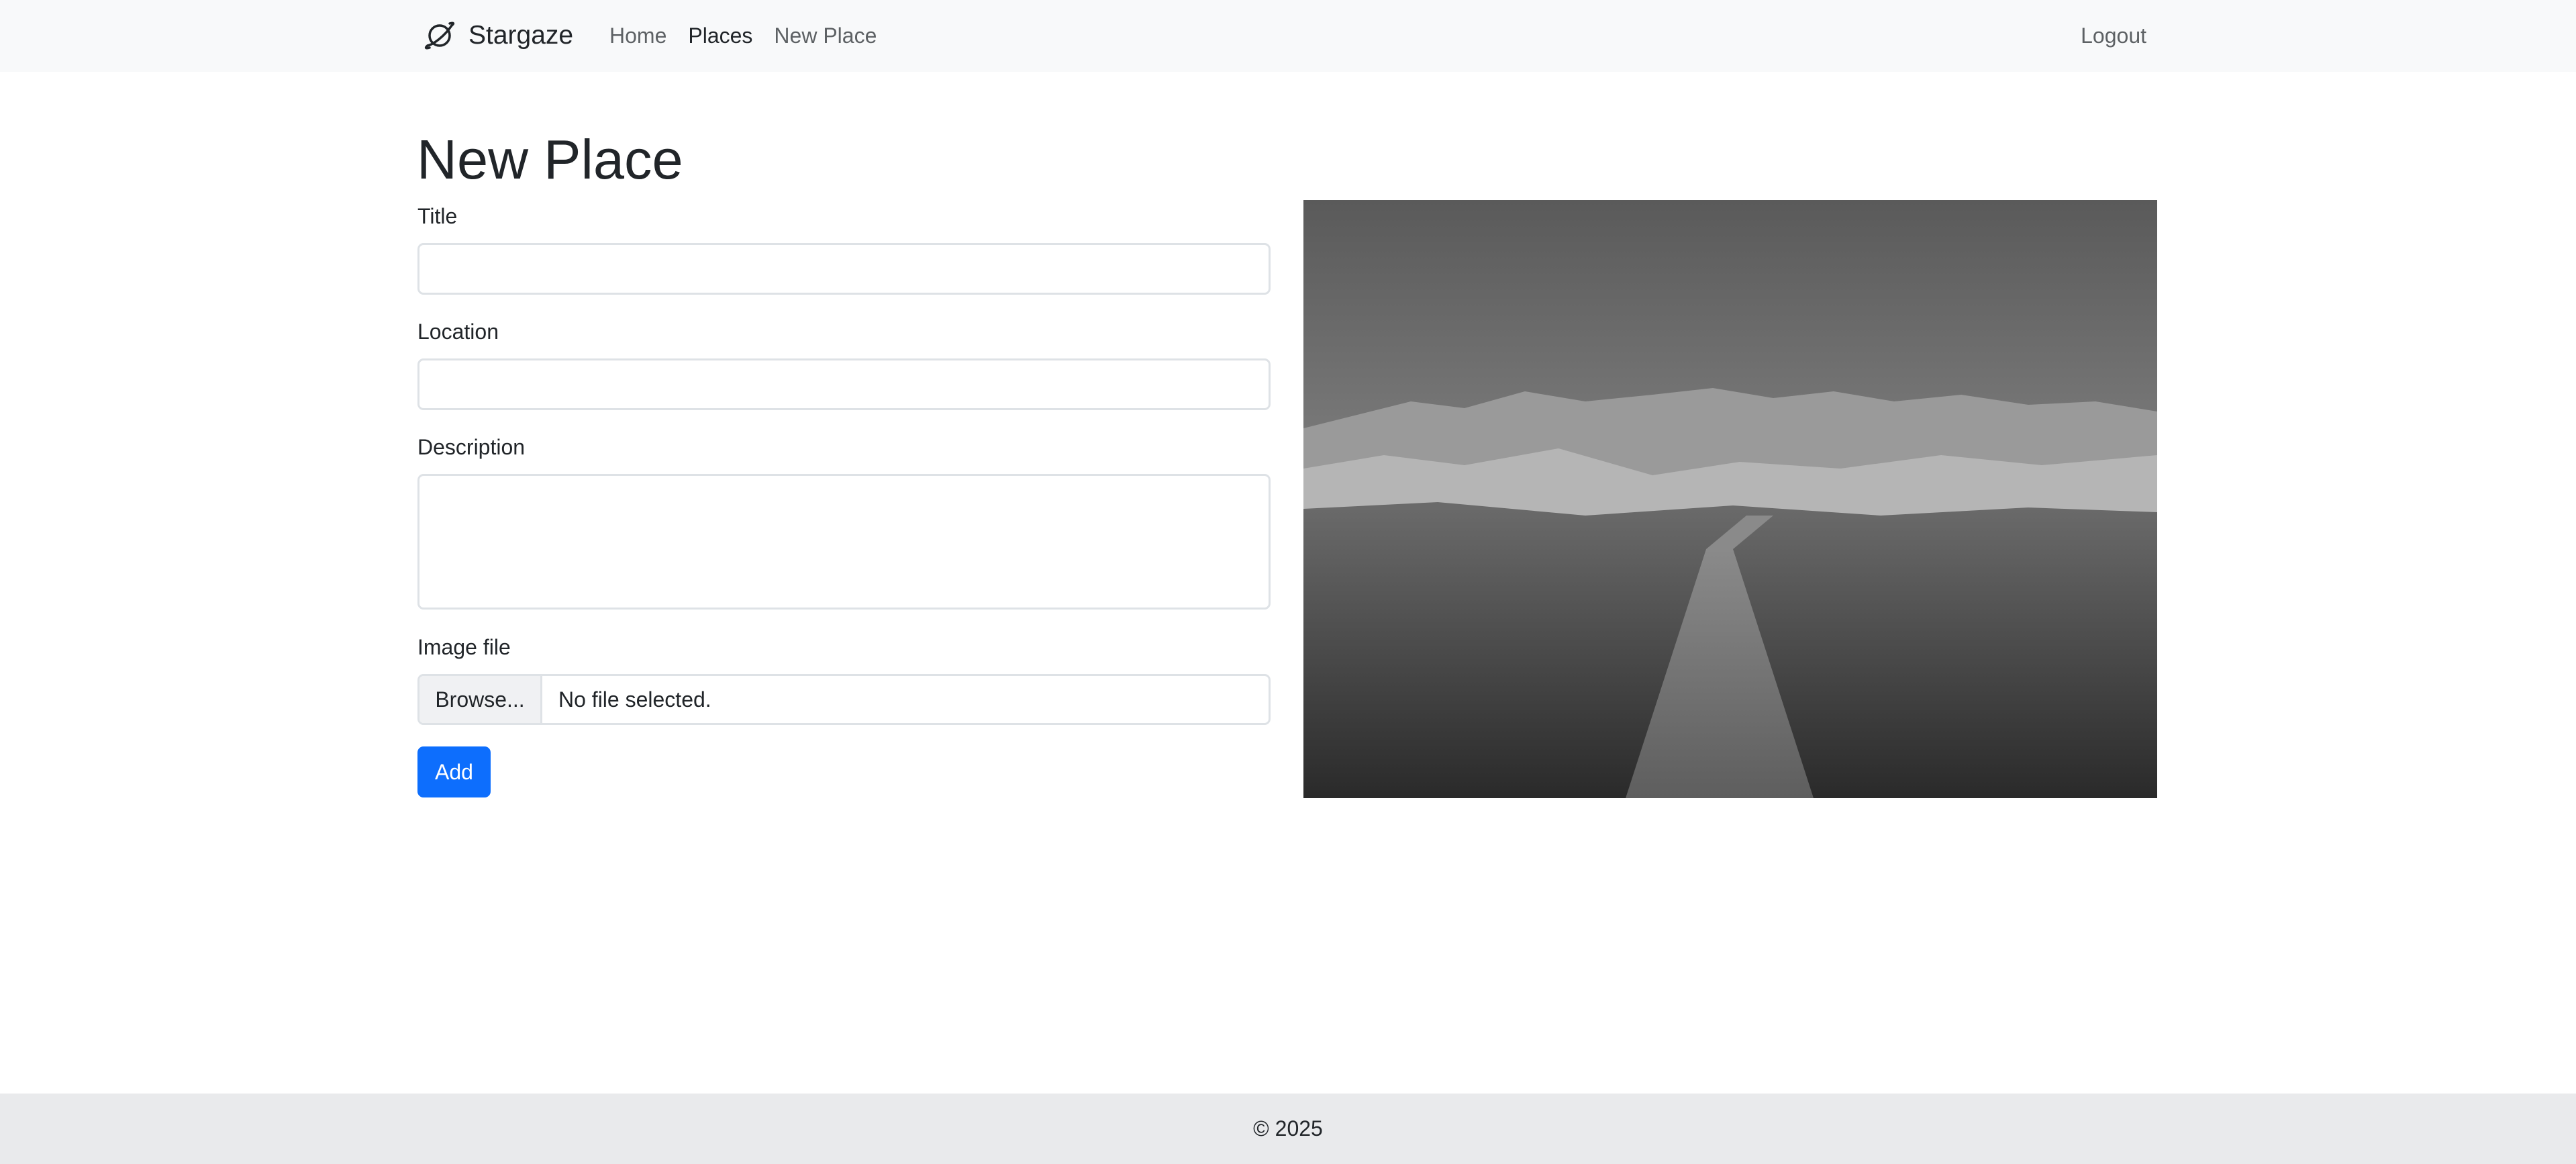  Describe the element at coordinates (521, 35) in the screenshot. I see `brand-name: Stargaze` at that location.